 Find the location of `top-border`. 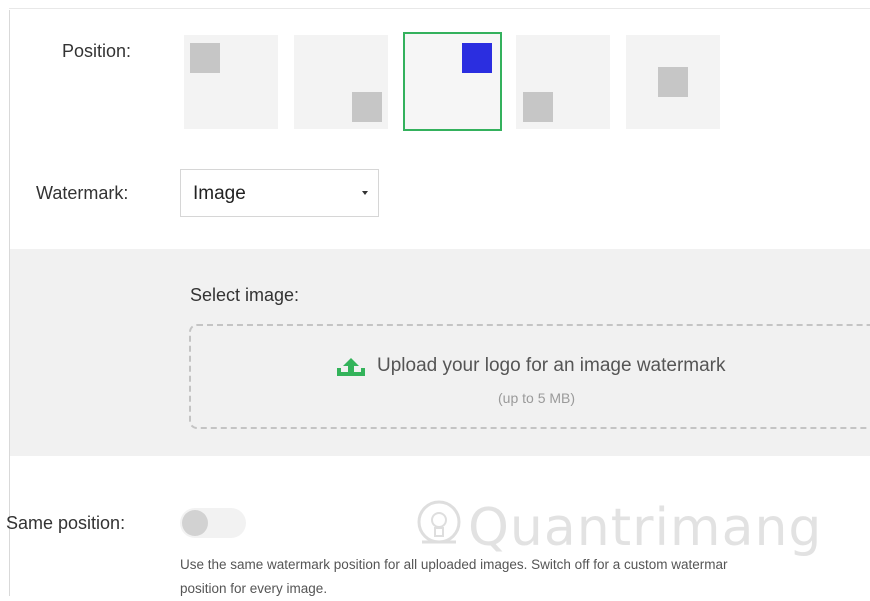

top-border is located at coordinates (439, 8).